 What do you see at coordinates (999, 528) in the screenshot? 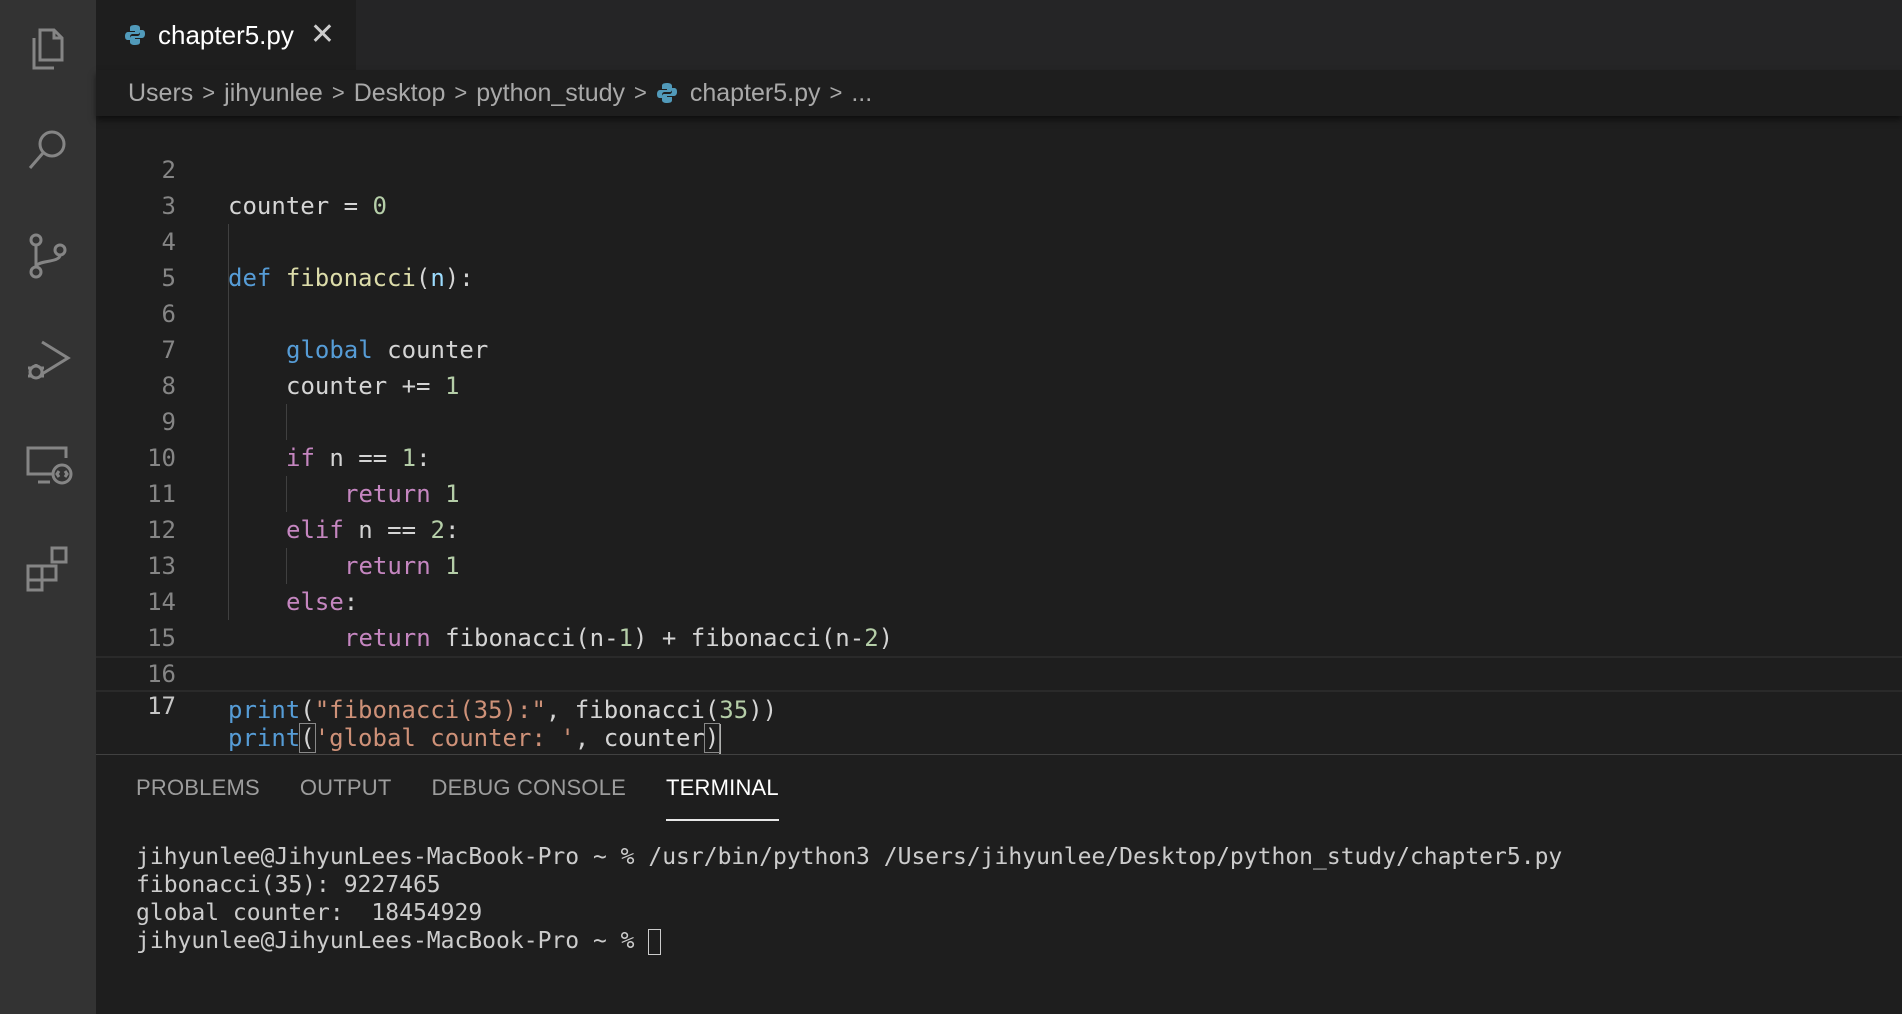
I see `code-line: 12 return 1` at bounding box center [999, 528].